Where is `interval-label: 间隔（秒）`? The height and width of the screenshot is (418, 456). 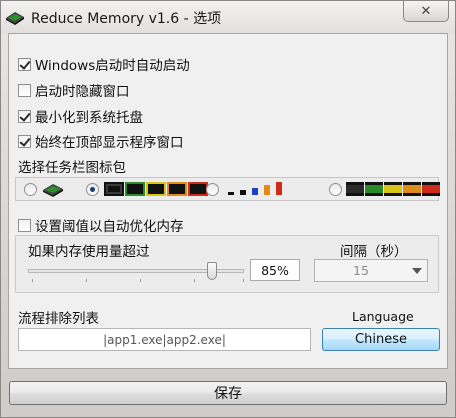
interval-label: 间隔（秒） is located at coordinates (374, 252).